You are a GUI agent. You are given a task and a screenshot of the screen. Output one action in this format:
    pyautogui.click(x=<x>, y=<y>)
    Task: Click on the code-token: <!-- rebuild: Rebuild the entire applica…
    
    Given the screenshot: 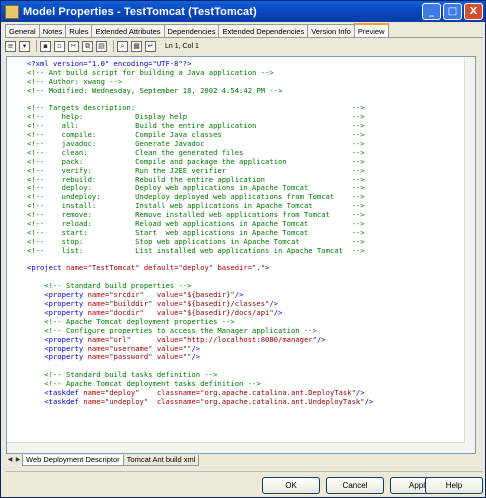 What is the action you would take?
    pyautogui.click(x=196, y=179)
    